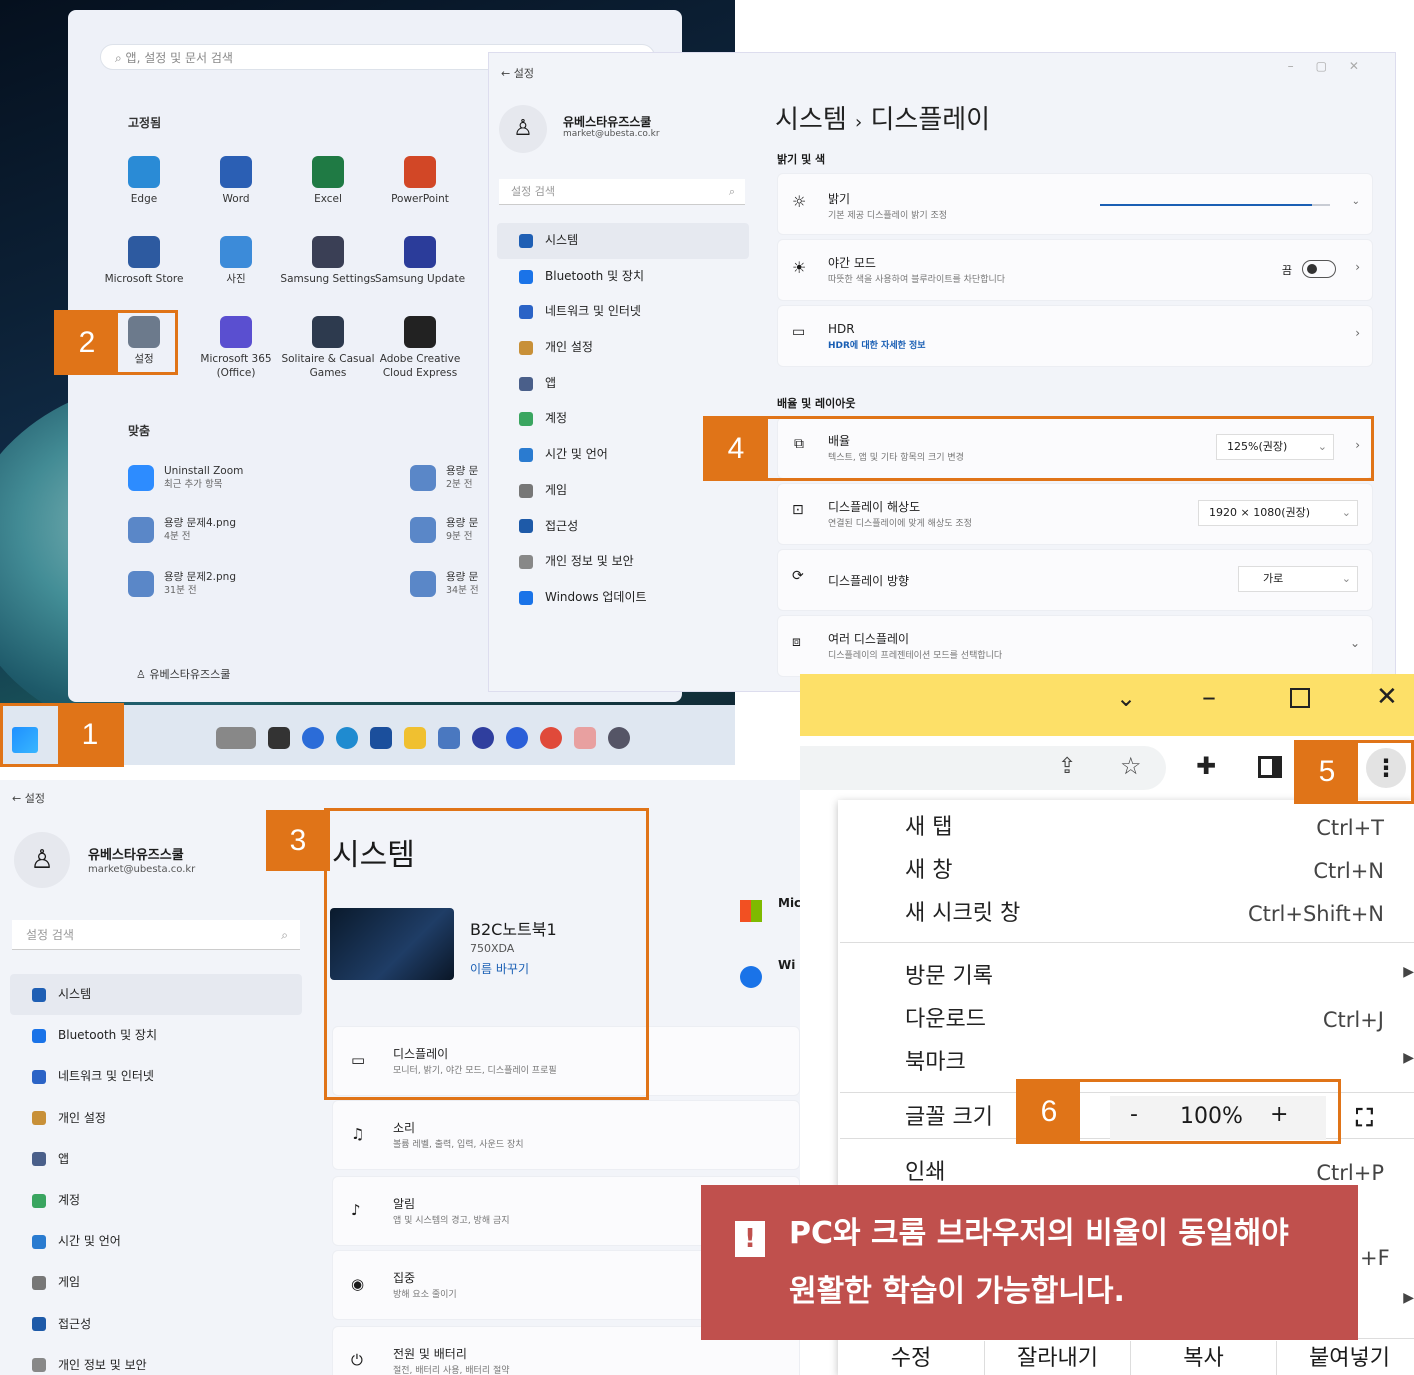 The height and width of the screenshot is (1375, 1414). I want to click on sidebar-icon, so click(39, 1282).